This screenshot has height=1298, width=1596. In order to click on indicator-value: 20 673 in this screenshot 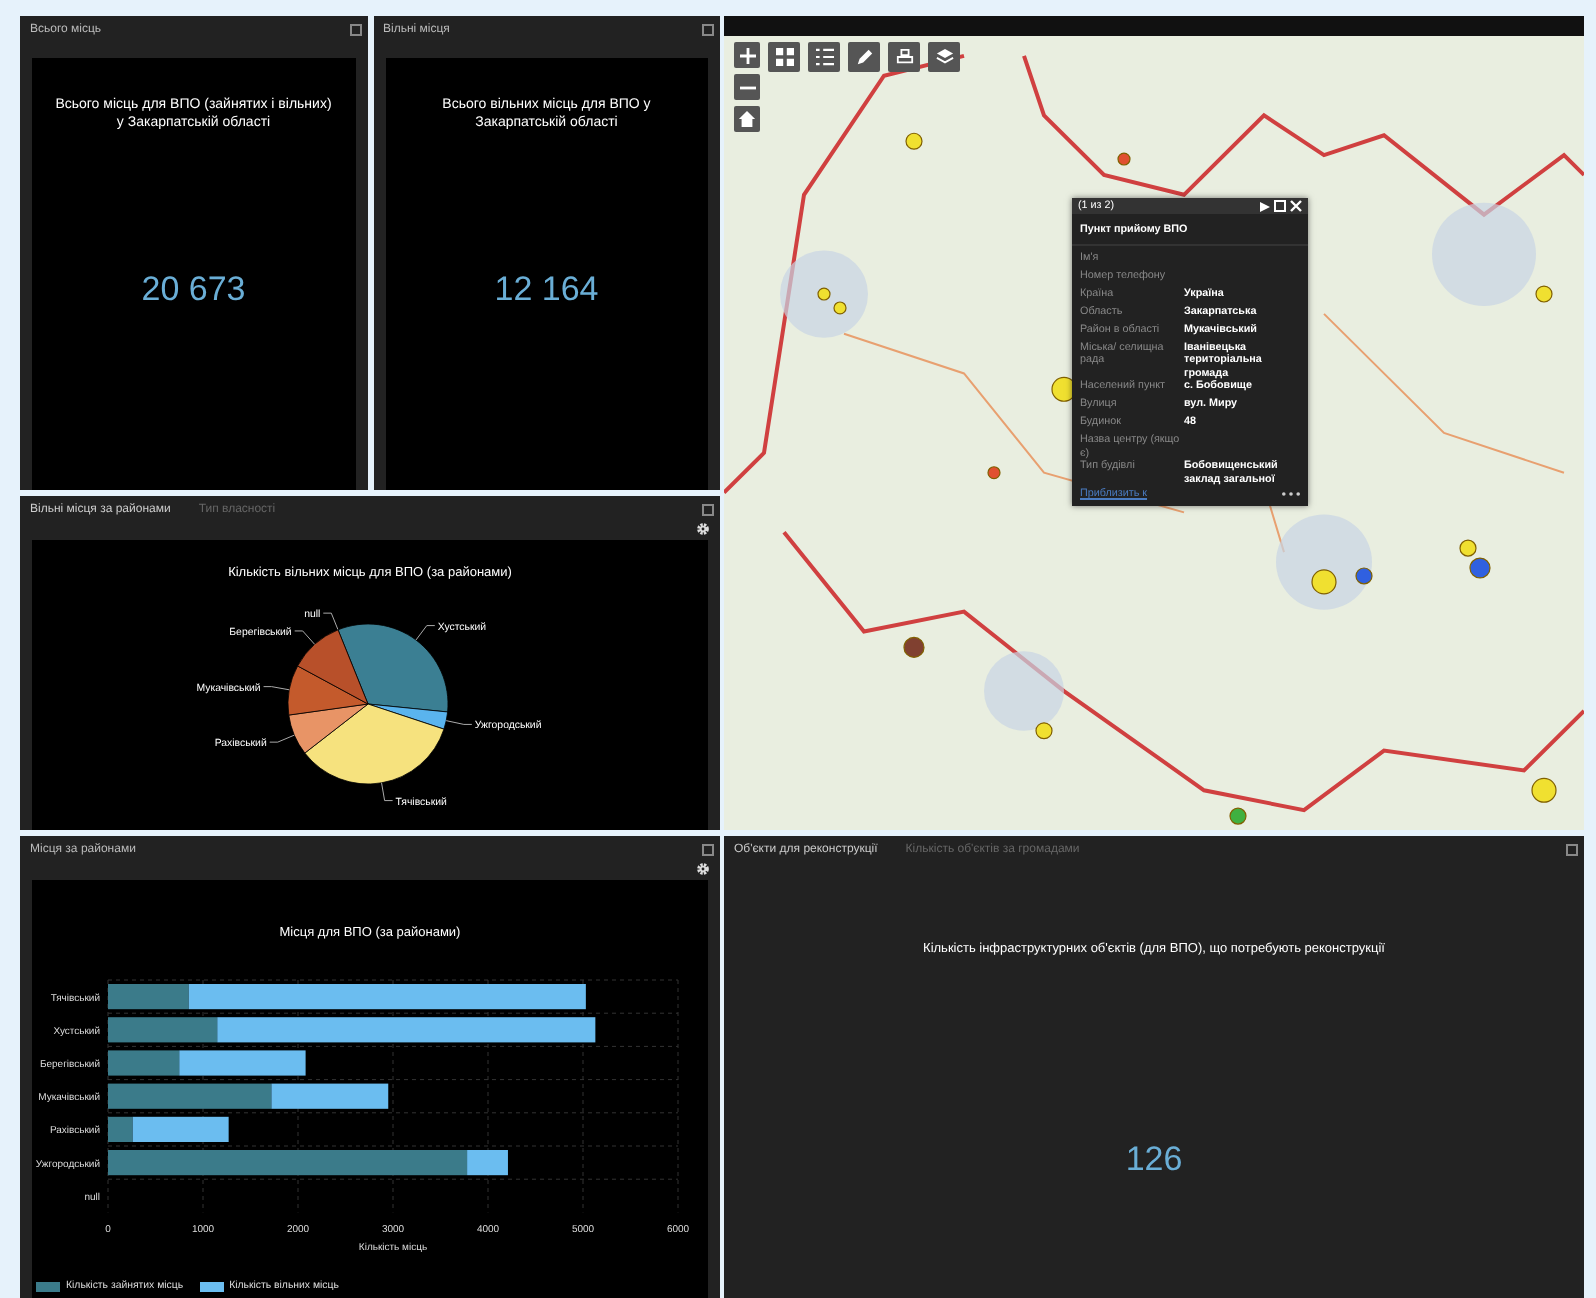, I will do `click(193, 289)`.